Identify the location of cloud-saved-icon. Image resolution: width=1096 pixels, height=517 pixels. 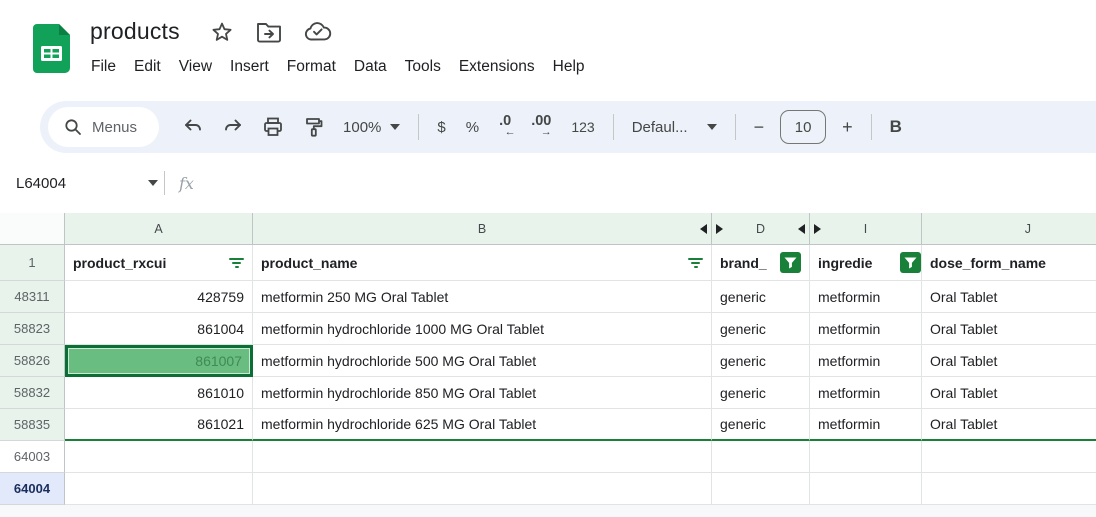
(318, 31).